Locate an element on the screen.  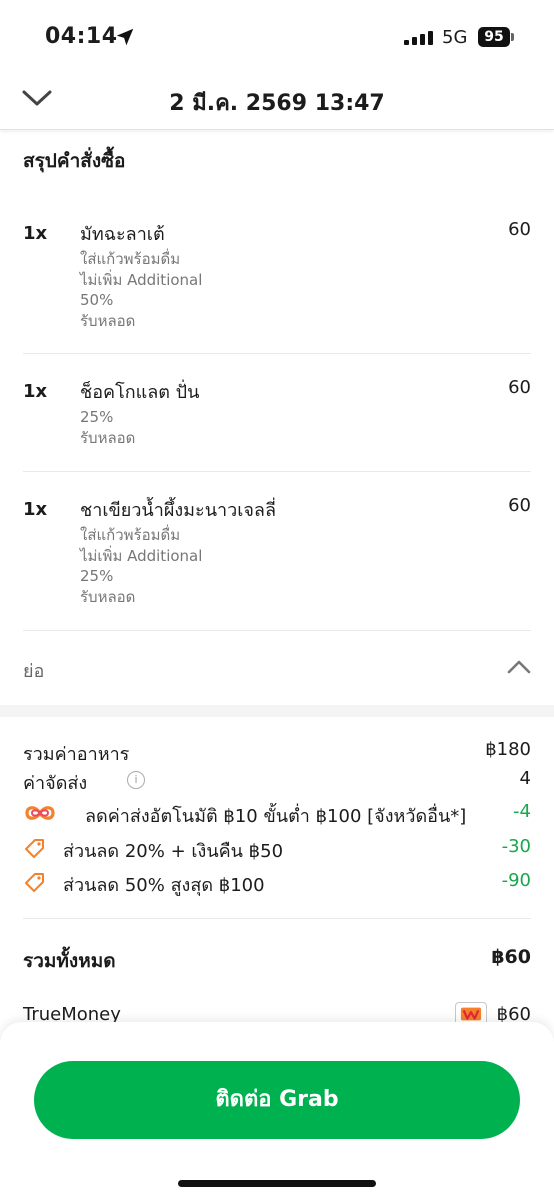
info-icon: i is located at coordinates (136, 780).